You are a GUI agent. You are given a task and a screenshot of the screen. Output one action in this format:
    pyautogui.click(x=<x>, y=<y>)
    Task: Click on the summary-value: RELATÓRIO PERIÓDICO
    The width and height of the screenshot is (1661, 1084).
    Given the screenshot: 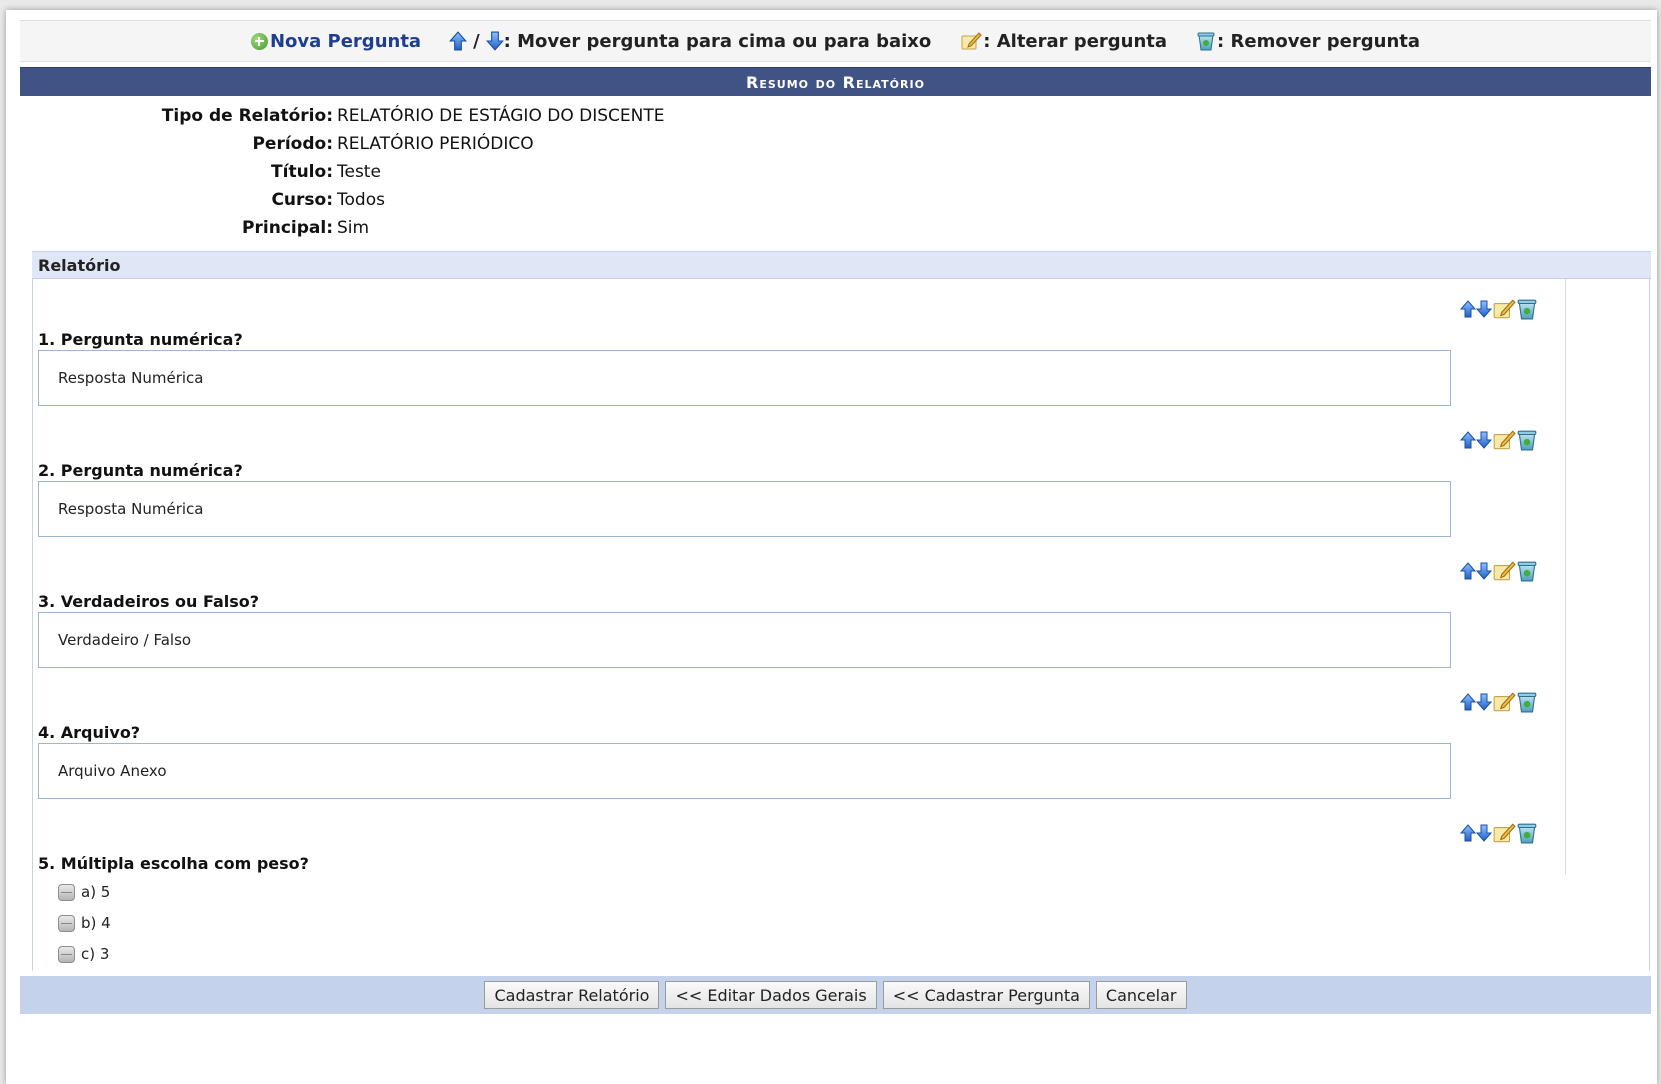 What is the action you would take?
    pyautogui.click(x=435, y=144)
    